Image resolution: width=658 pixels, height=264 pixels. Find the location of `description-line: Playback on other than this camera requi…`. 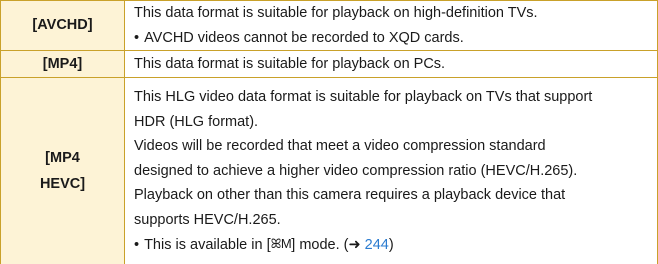

description-line: Playback on other than this camera requi… is located at coordinates (350, 195).